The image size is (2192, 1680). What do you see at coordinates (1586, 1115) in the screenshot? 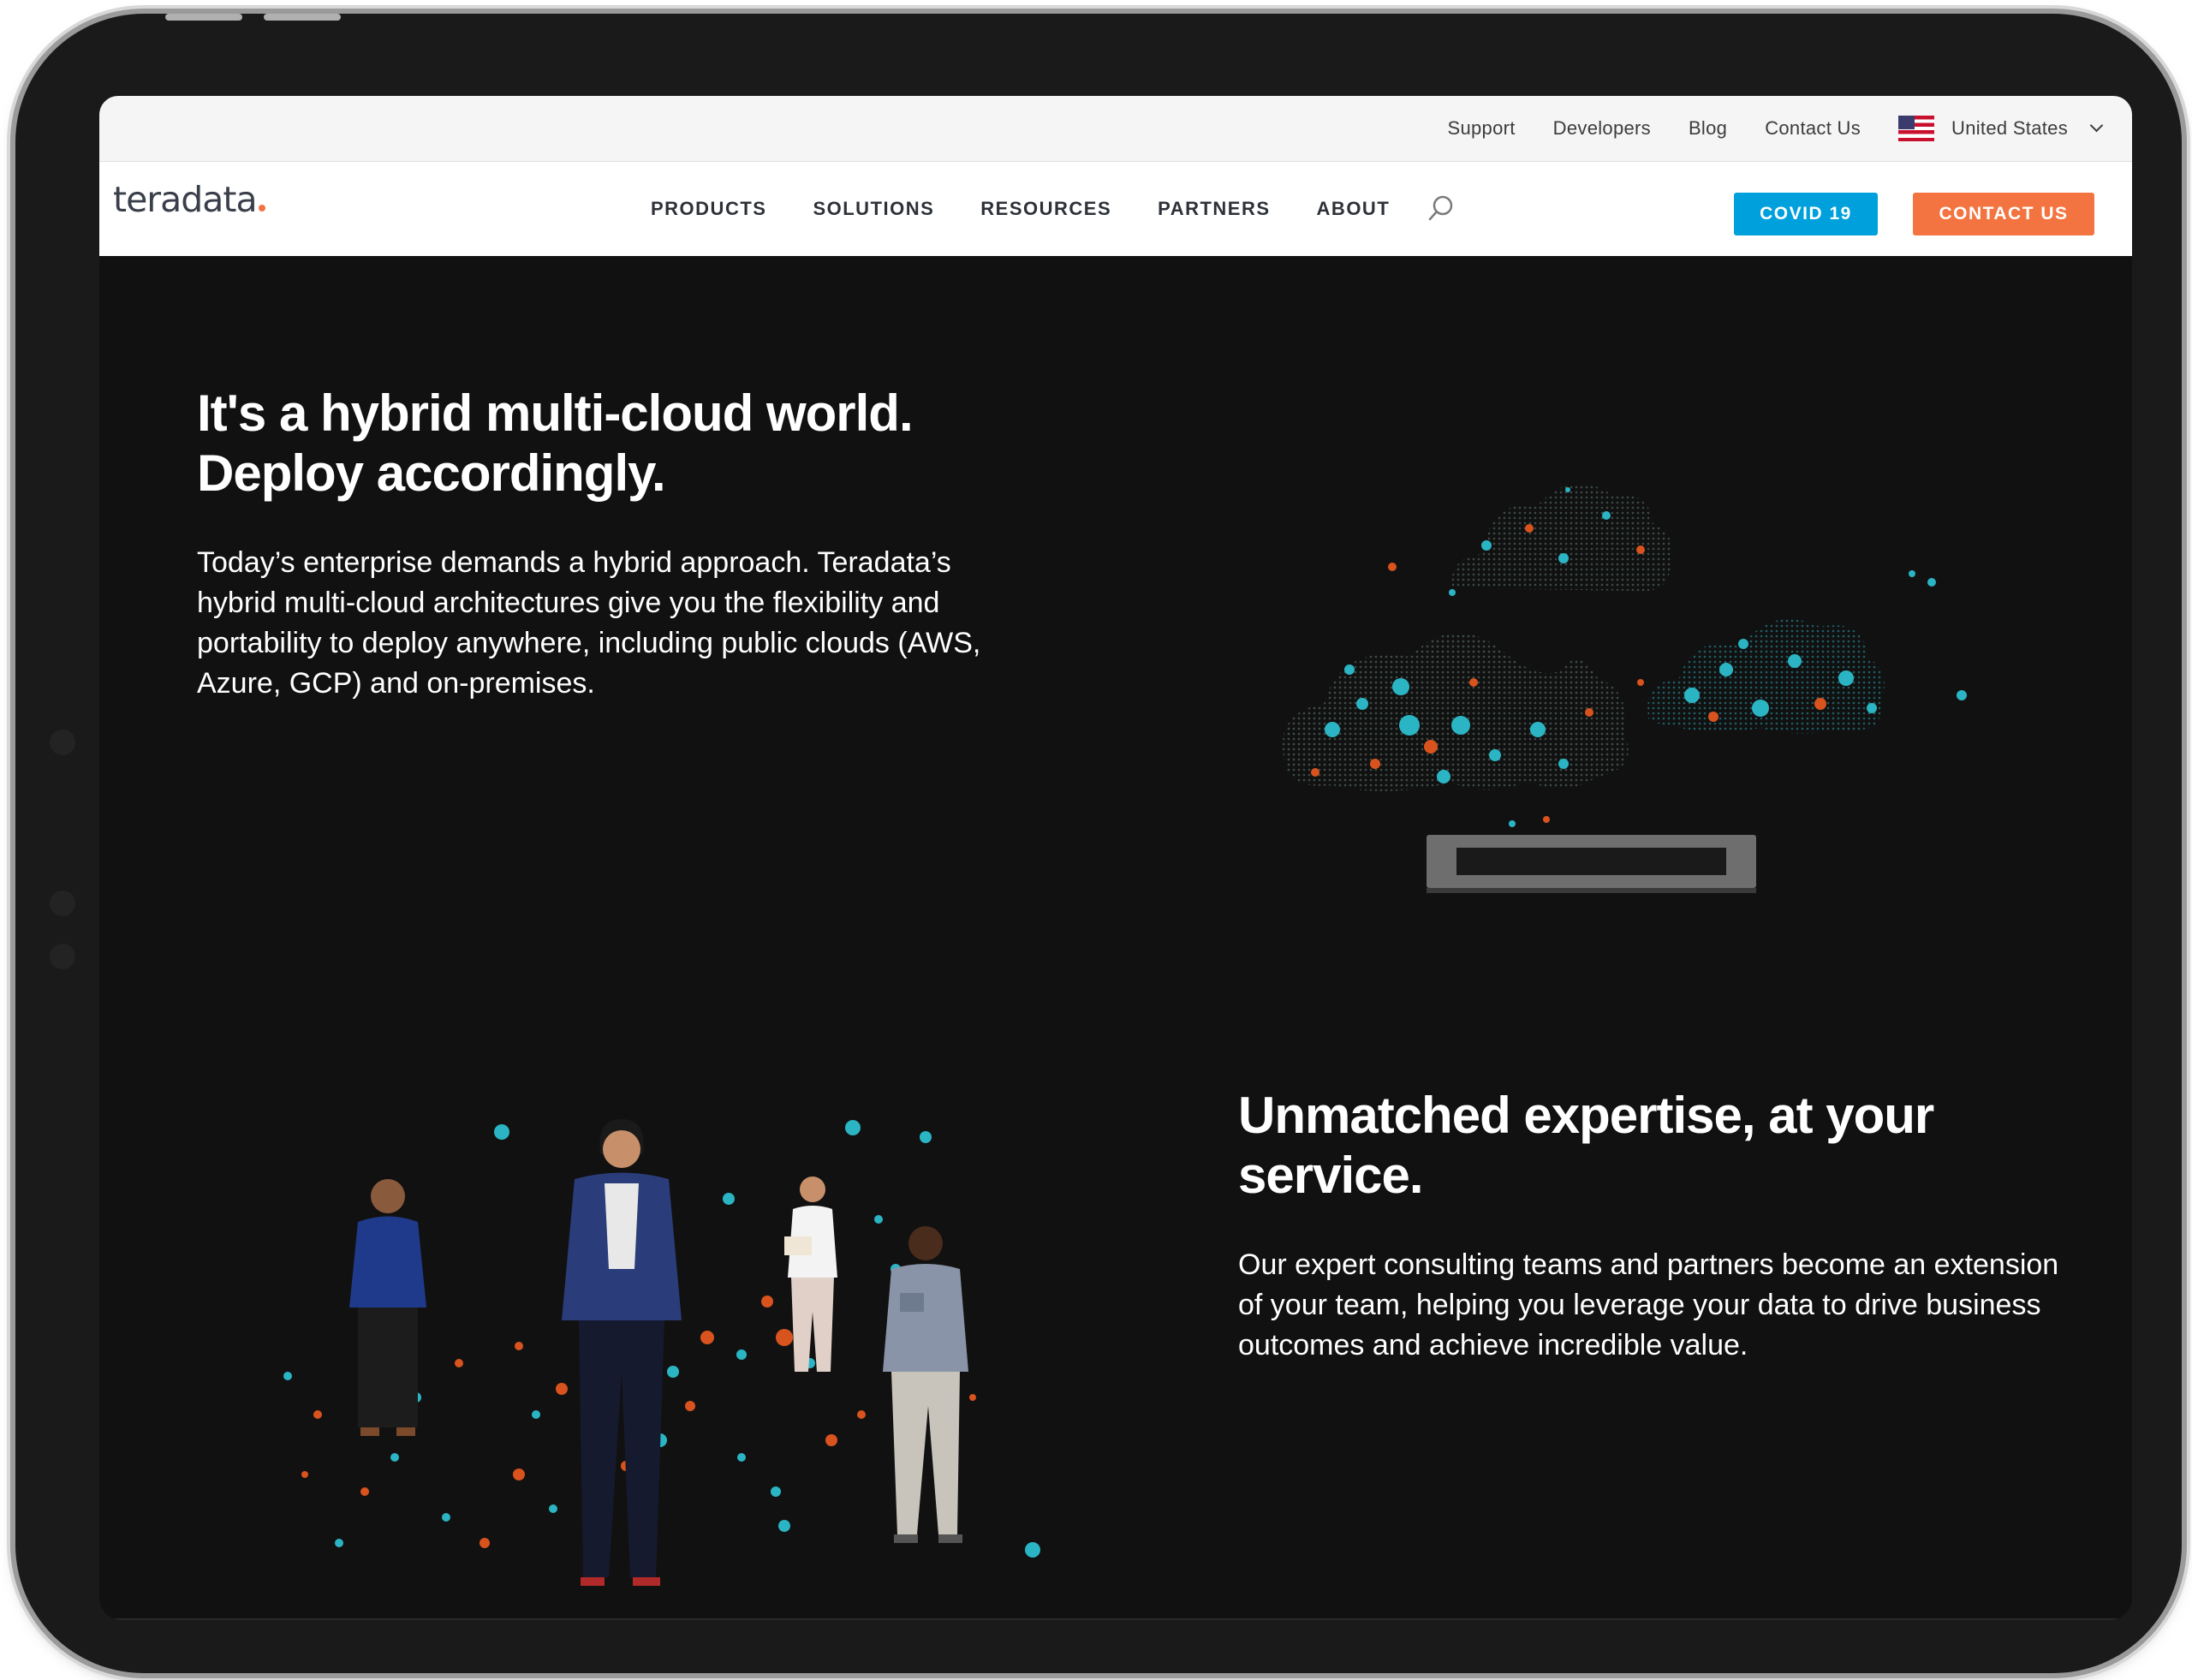
I see `heading-line: Unmatched expertise, at your` at bounding box center [1586, 1115].